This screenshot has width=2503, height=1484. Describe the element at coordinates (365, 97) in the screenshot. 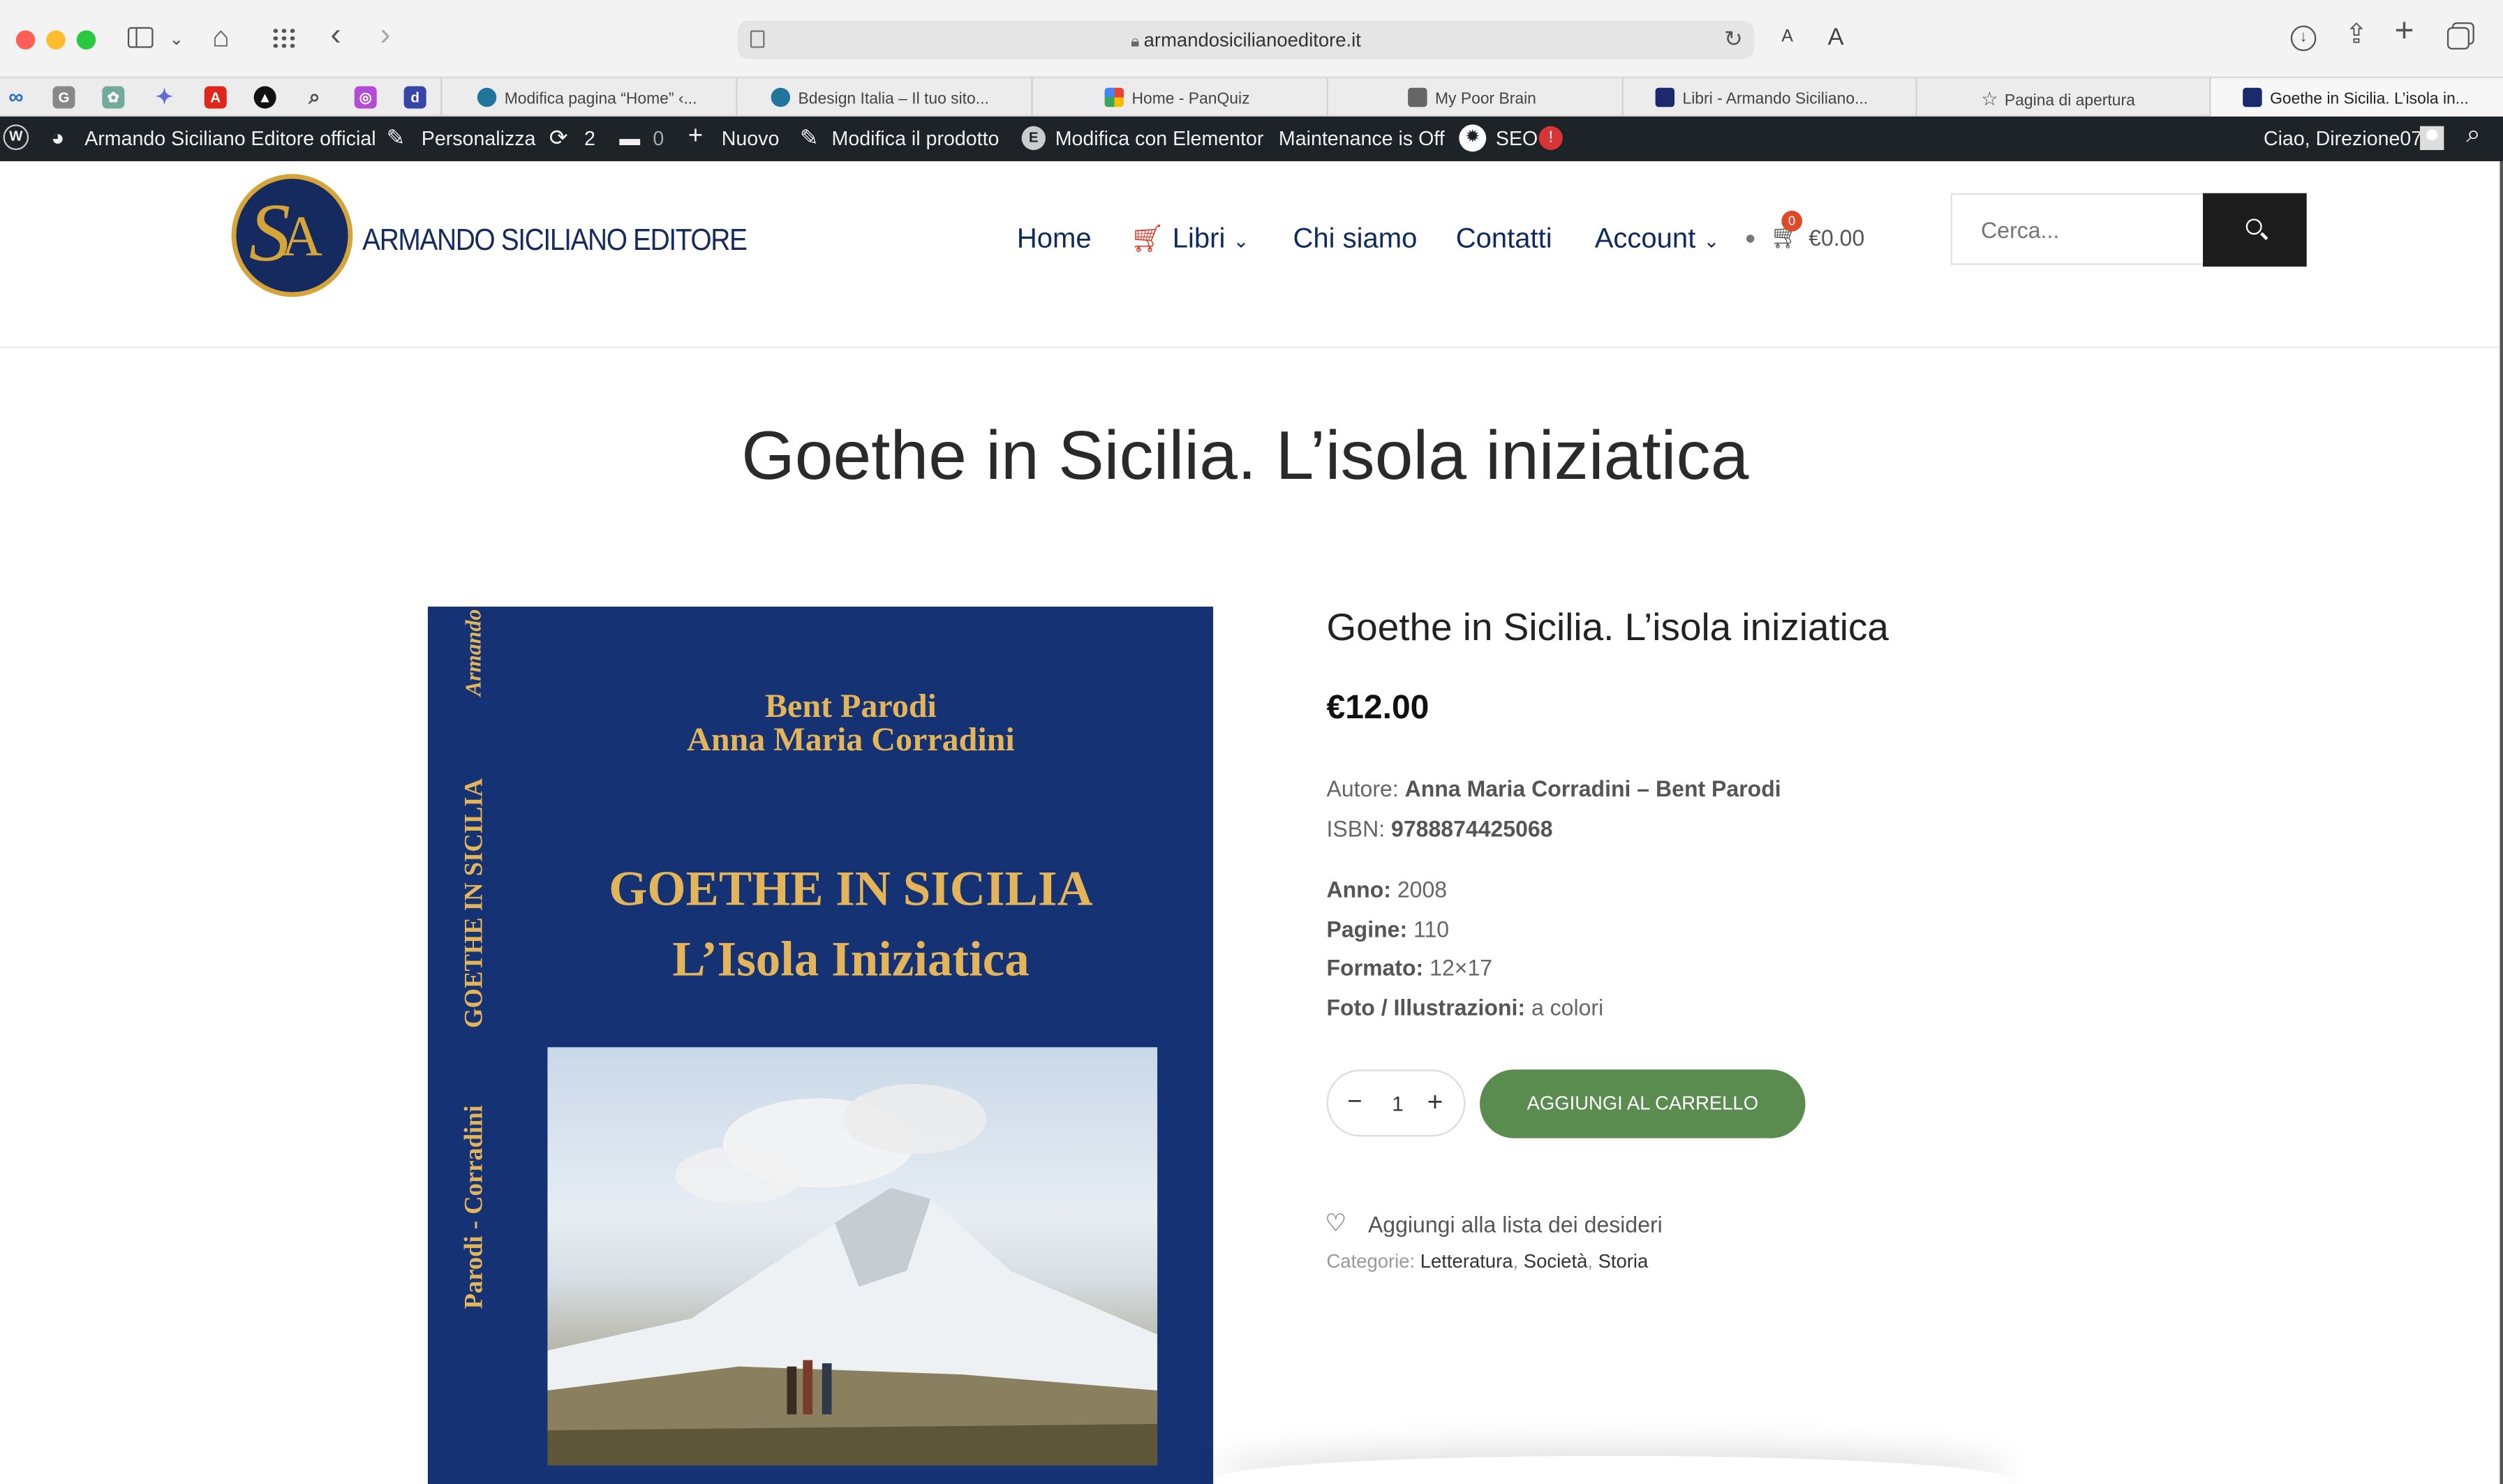

I see `copilot-icon: ◎` at that location.